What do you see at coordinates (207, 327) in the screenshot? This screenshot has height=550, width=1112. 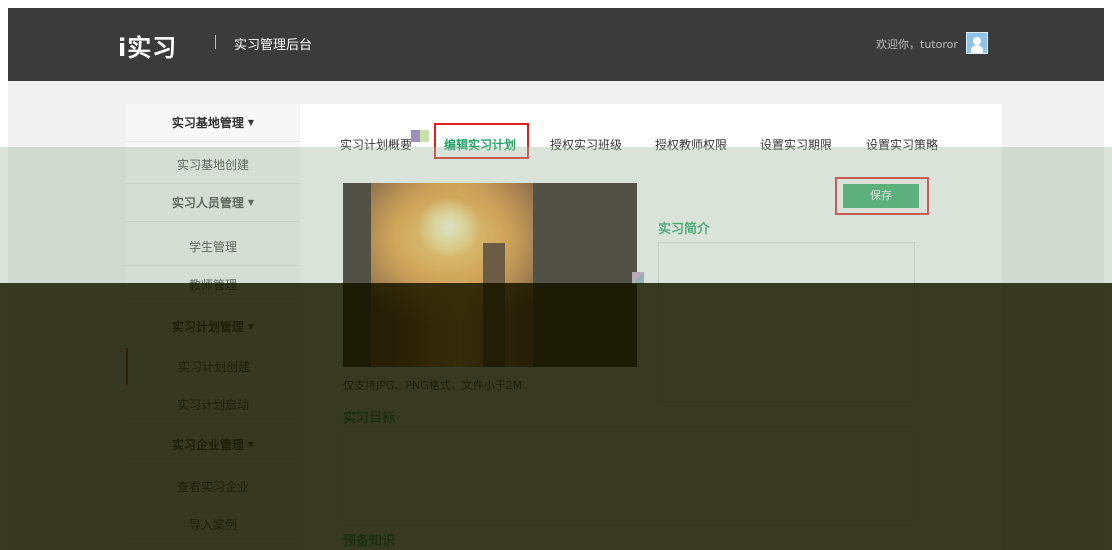 I see `sidebar-item-label: 实习计划管理` at bounding box center [207, 327].